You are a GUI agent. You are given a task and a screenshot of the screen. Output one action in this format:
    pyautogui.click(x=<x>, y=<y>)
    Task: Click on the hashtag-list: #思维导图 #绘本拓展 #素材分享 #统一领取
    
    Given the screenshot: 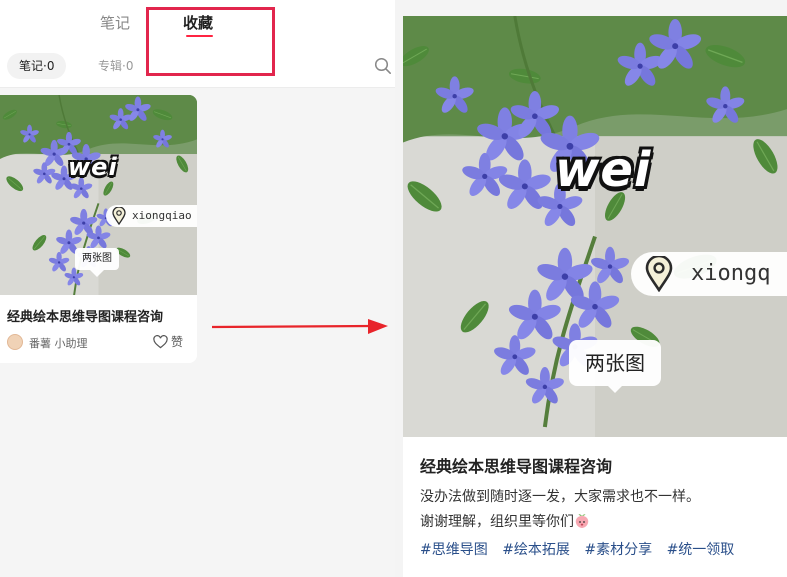 What is the action you would take?
    pyautogui.click(x=603, y=549)
    